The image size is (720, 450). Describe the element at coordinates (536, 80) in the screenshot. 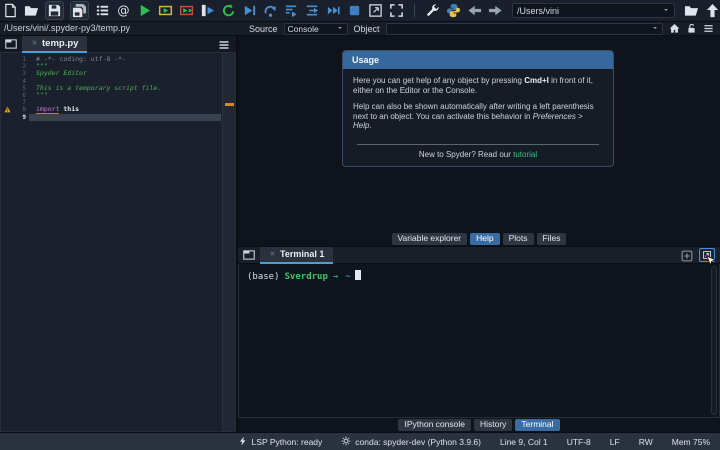

I see `cmd-i-shortcut: Cmd+I` at that location.